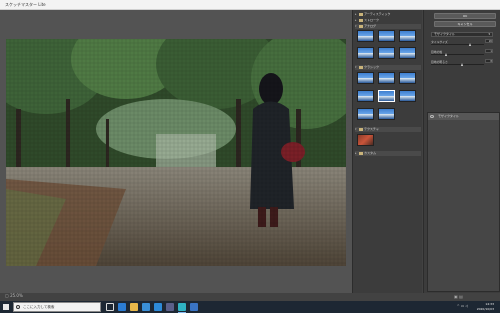 The image size is (500, 313). I want to click on folder-custom: ▸ カスタム, so click(388, 153).